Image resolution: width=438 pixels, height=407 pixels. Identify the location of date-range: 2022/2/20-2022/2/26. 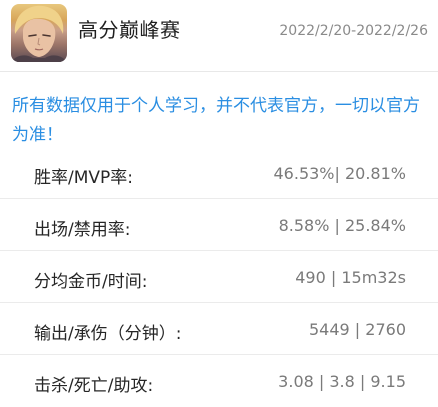
(353, 31).